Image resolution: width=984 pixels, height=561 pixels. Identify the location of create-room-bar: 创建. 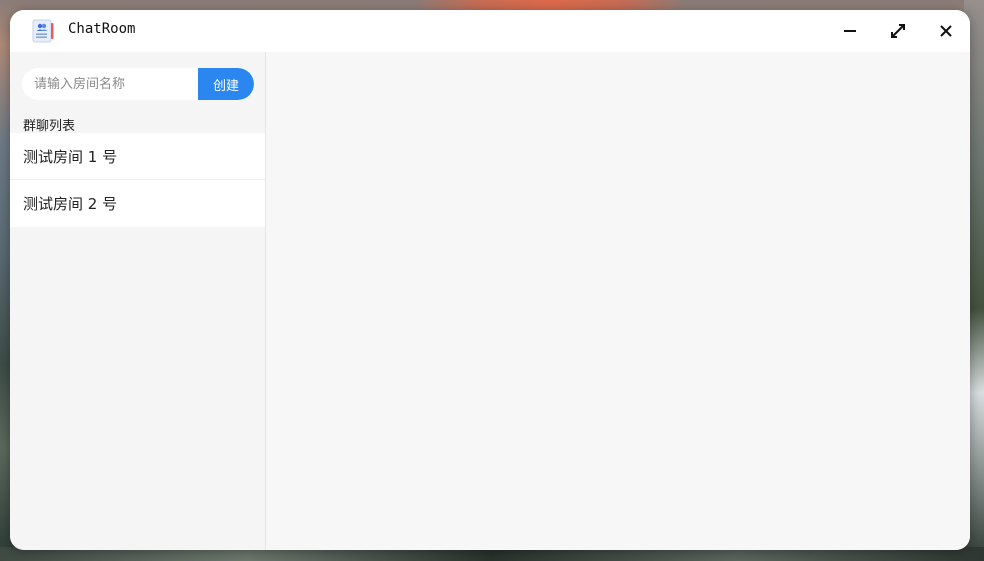
(138, 84).